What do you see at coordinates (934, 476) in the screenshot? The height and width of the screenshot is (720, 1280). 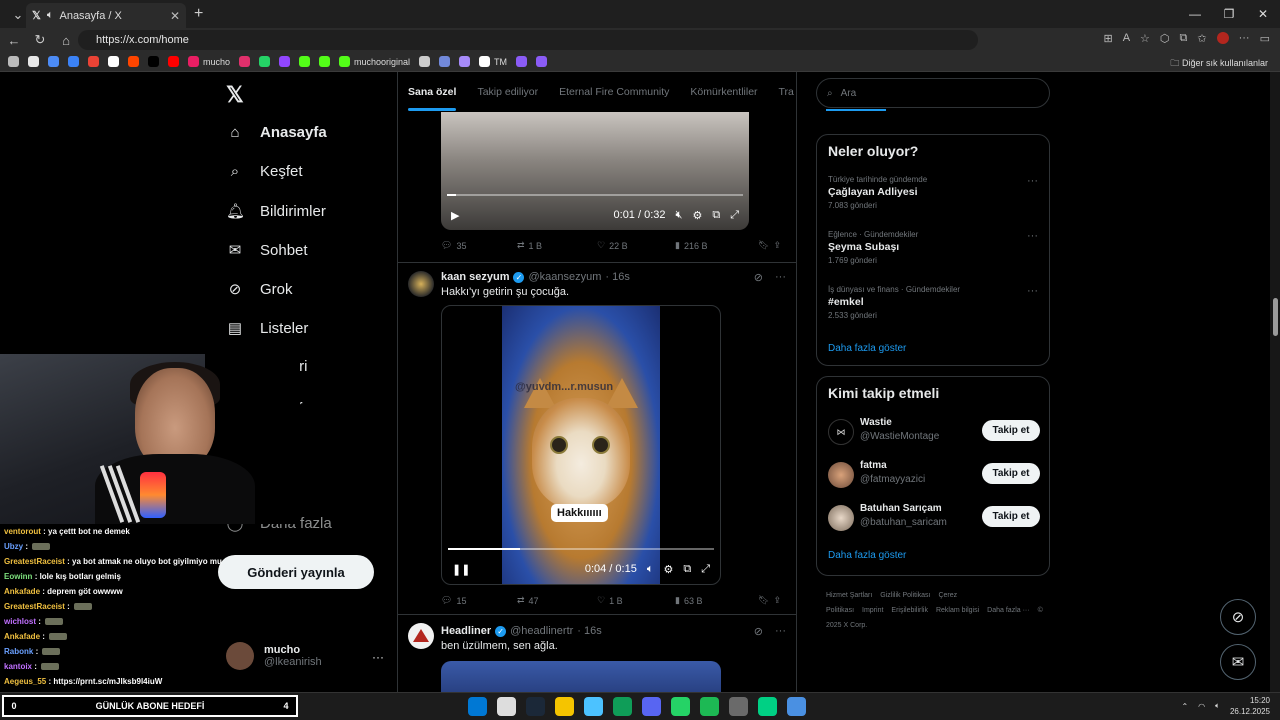 I see `follow-suggestion: fatma @fatmayyazici Takip et` at bounding box center [934, 476].